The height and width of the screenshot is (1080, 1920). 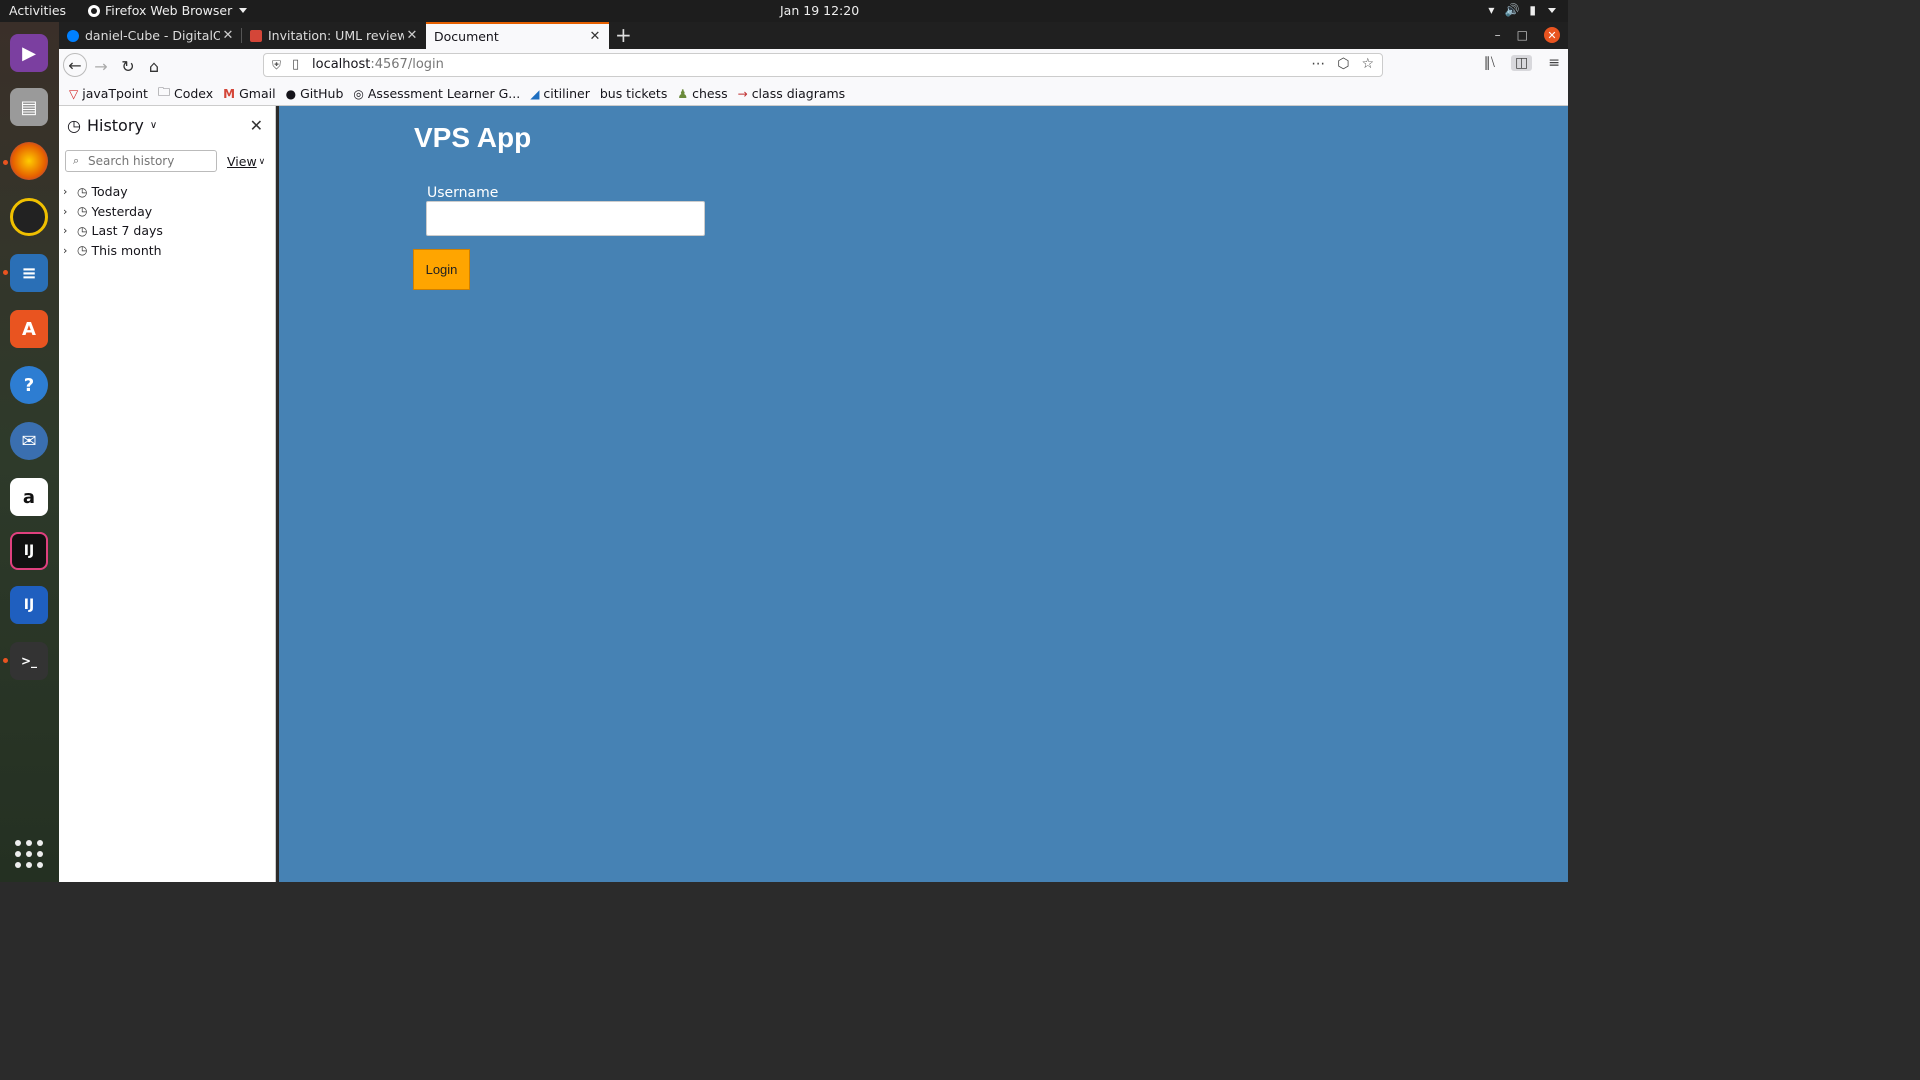 What do you see at coordinates (29, 441) in the screenshot?
I see `thunderbird-icon: ✉` at bounding box center [29, 441].